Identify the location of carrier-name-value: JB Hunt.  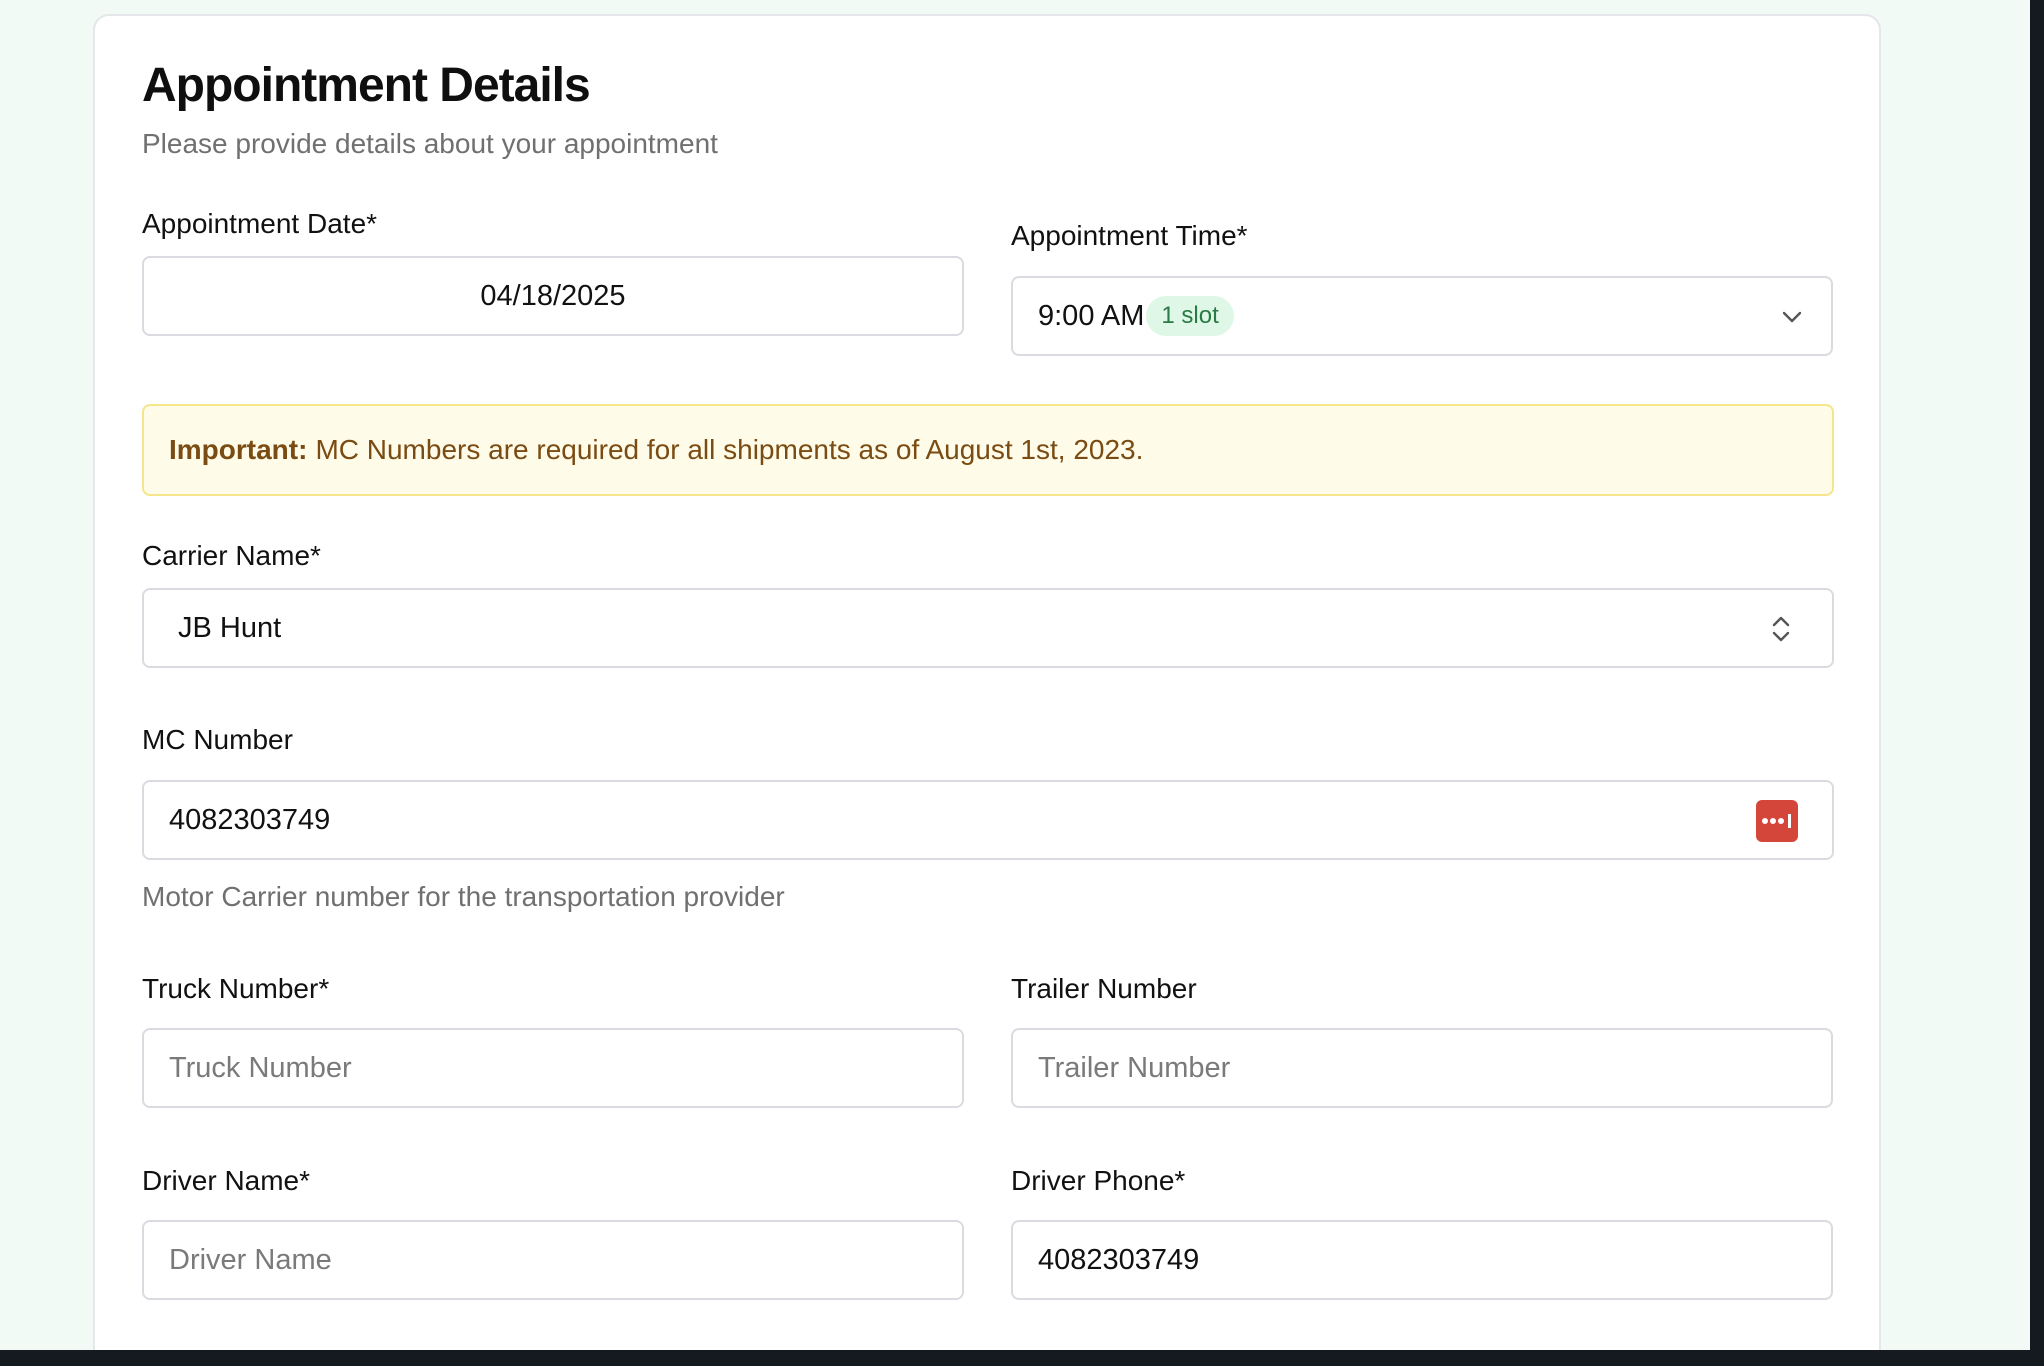
(230, 627).